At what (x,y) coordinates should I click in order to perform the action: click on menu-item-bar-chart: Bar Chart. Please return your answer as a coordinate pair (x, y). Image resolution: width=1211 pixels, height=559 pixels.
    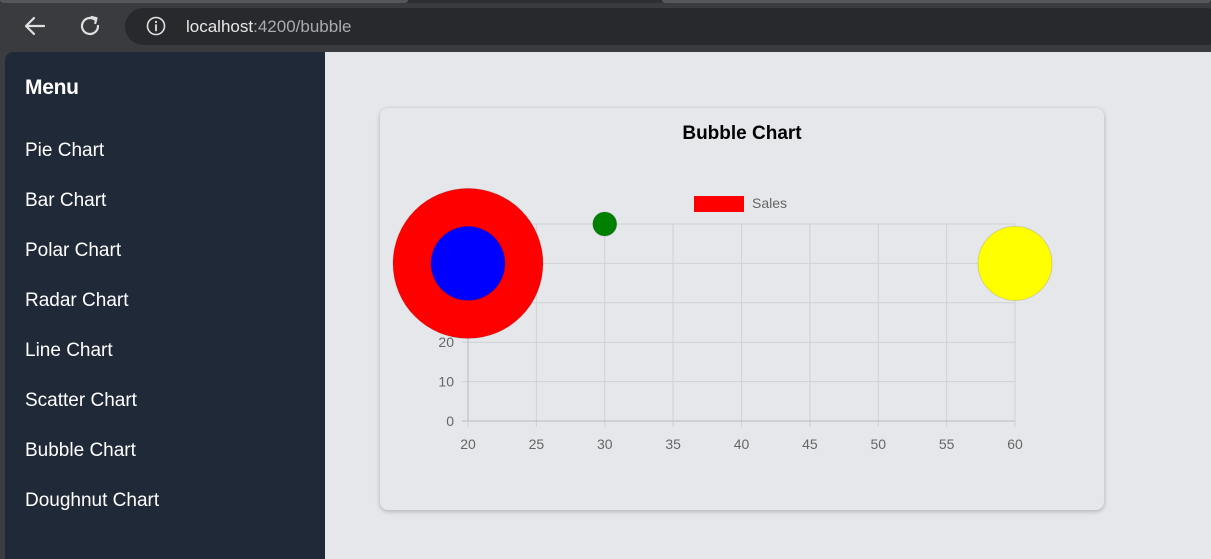
    Looking at the image, I should click on (92, 213).